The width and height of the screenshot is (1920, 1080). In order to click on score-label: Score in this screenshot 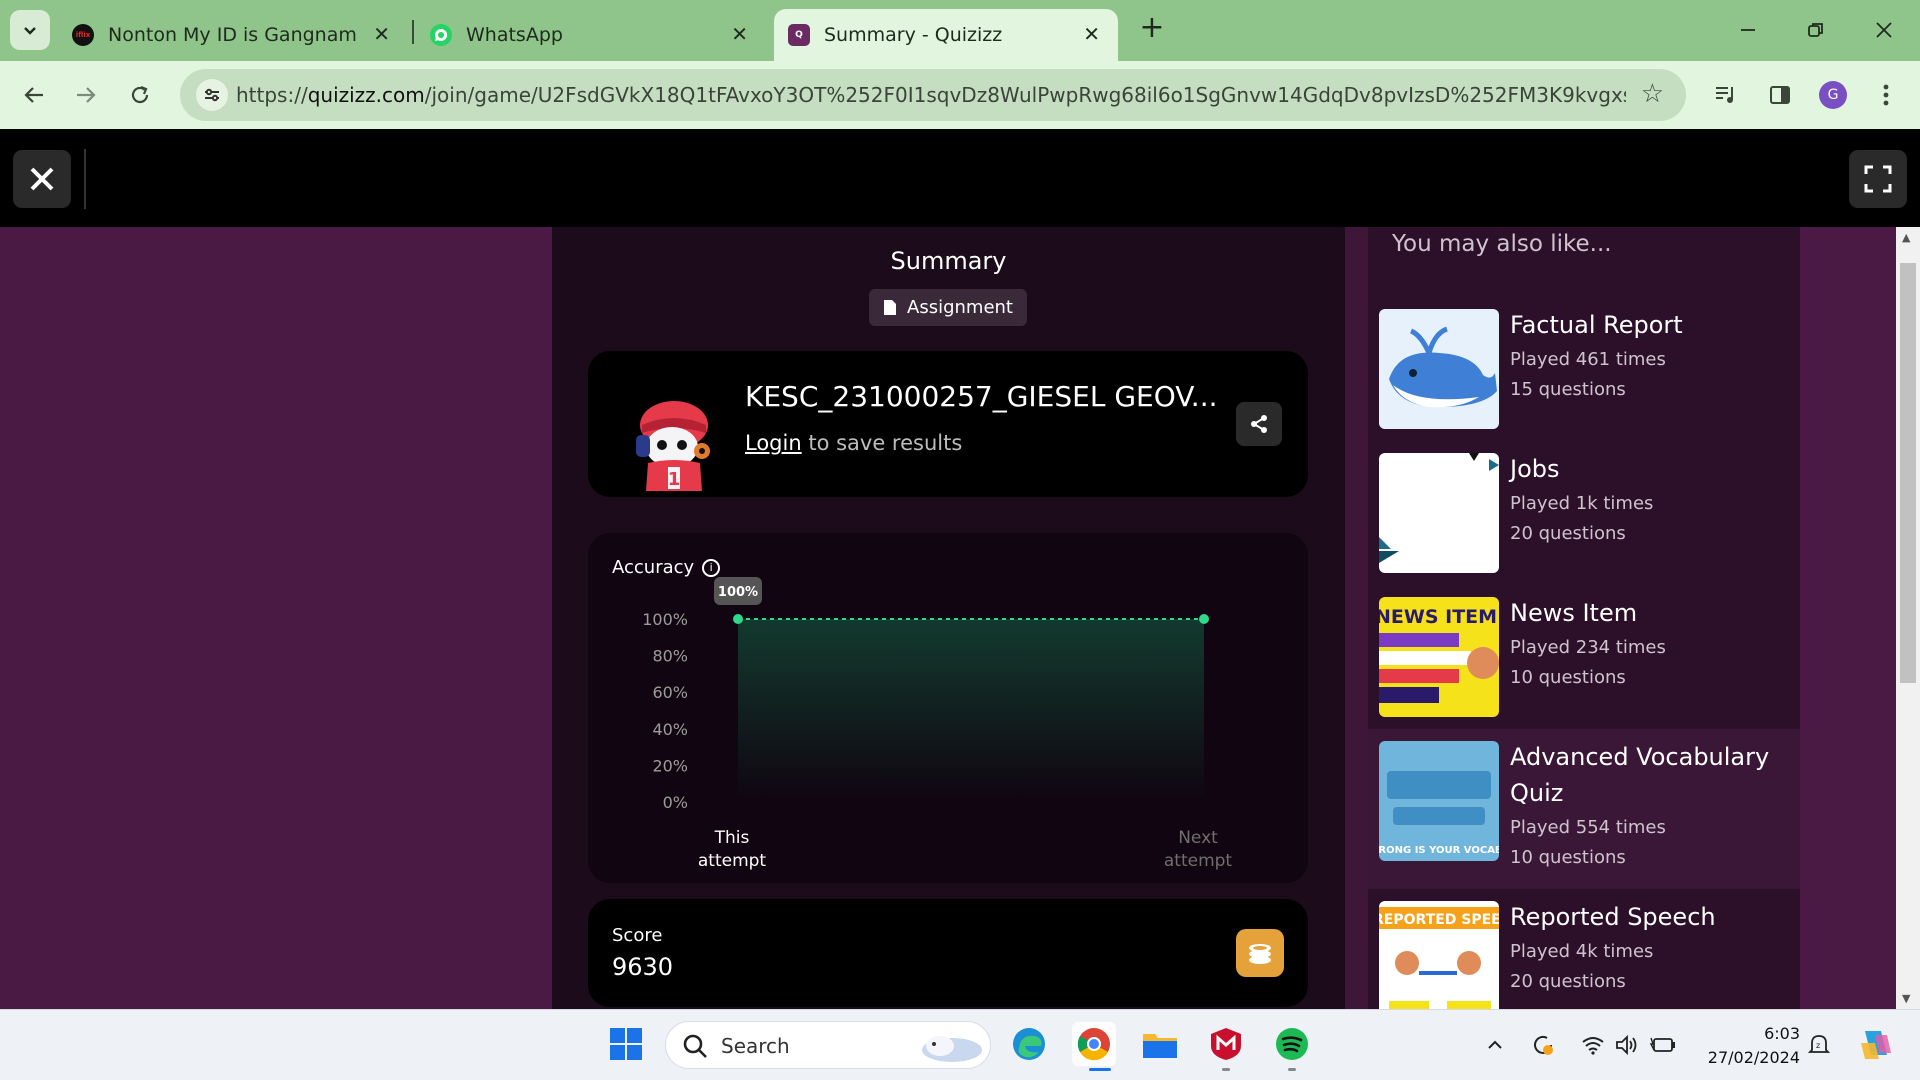, I will do `click(637, 935)`.